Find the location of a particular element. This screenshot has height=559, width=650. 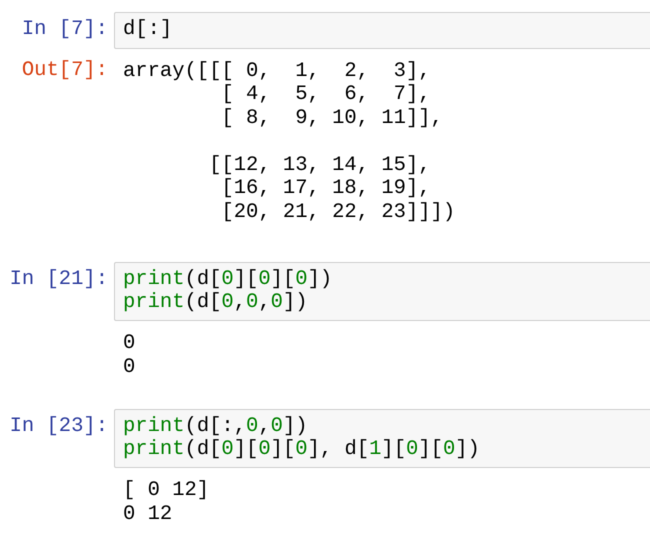

cell-output: [ 0 12] 0 12 is located at coordinates (166, 502).